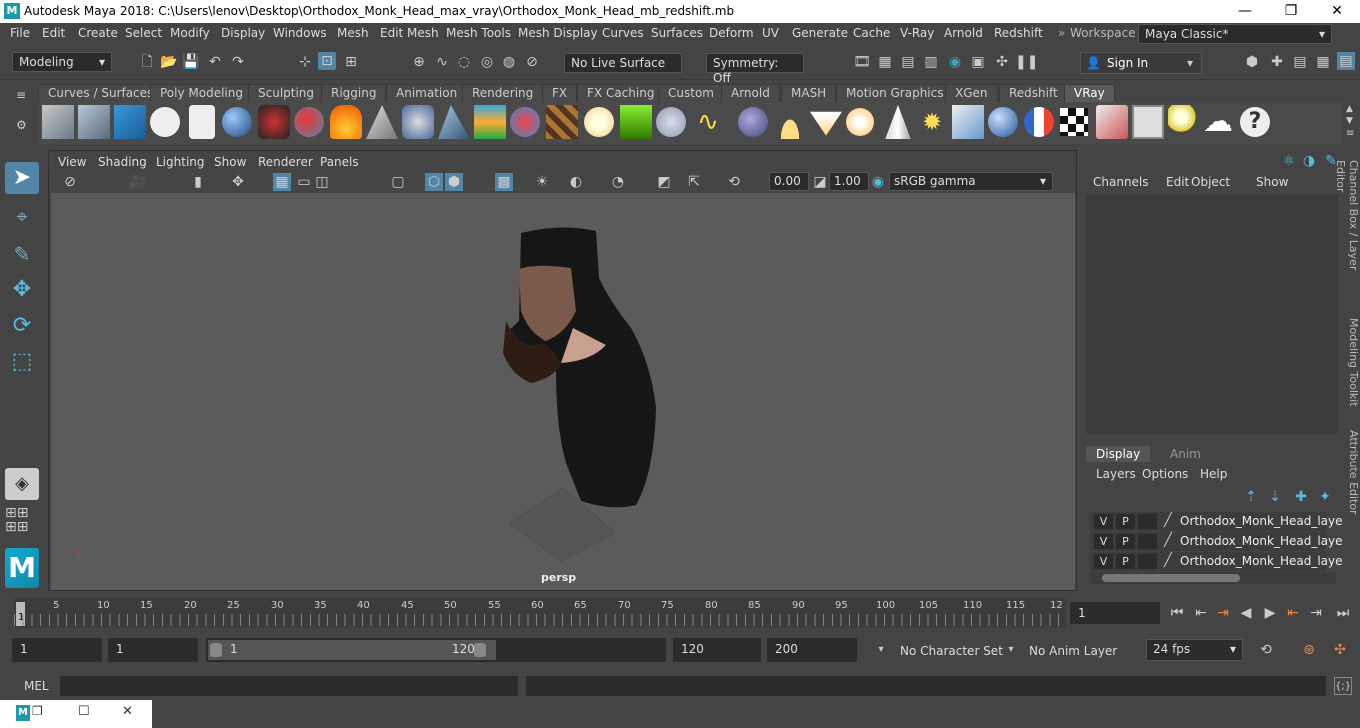 The height and width of the screenshot is (728, 1360). I want to click on menu-cache: Cache, so click(871, 33).